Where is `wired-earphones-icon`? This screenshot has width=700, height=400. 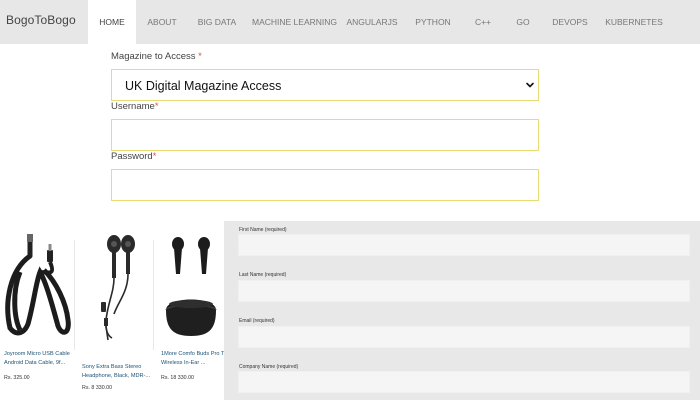
wired-earphones-icon is located at coordinates (118, 288).